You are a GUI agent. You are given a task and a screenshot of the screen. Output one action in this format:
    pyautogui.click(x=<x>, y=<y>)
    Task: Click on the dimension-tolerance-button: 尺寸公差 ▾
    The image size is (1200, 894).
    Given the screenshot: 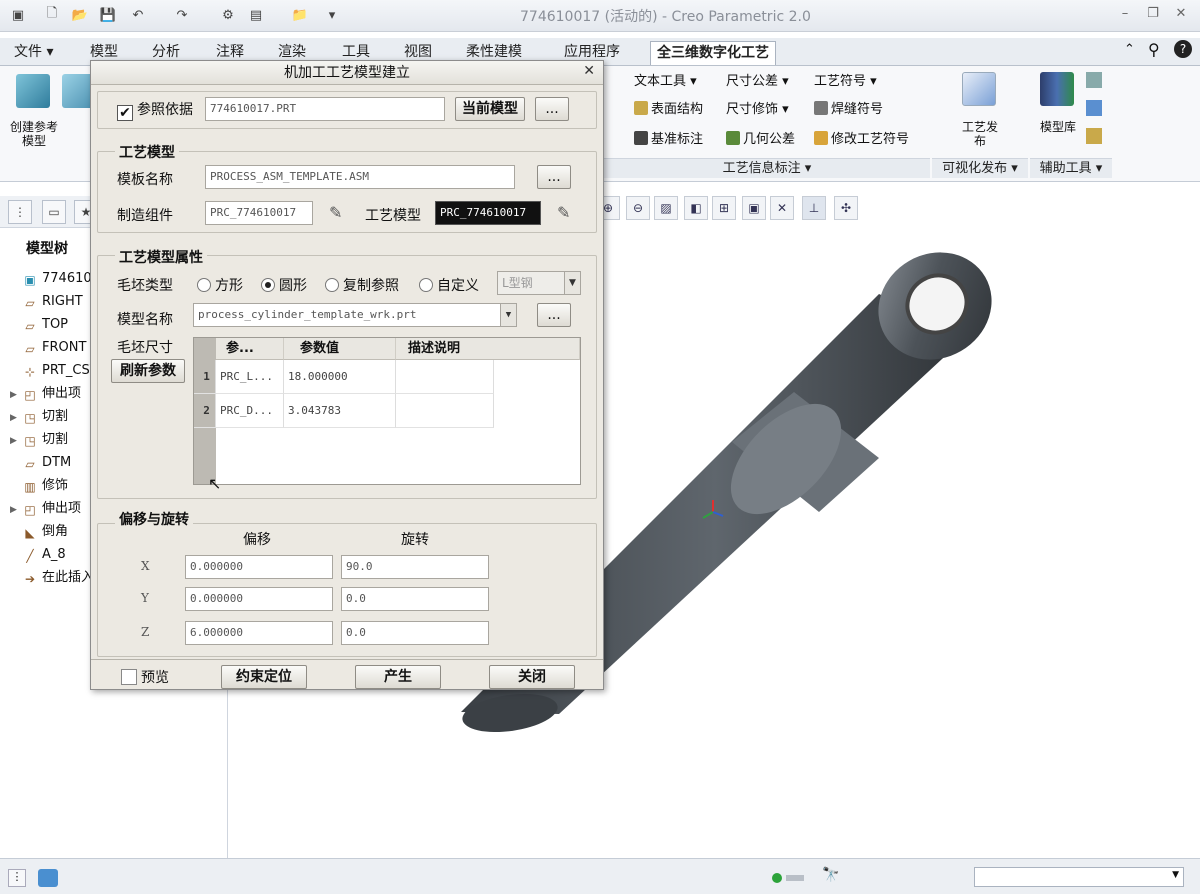 What is the action you would take?
    pyautogui.click(x=757, y=79)
    